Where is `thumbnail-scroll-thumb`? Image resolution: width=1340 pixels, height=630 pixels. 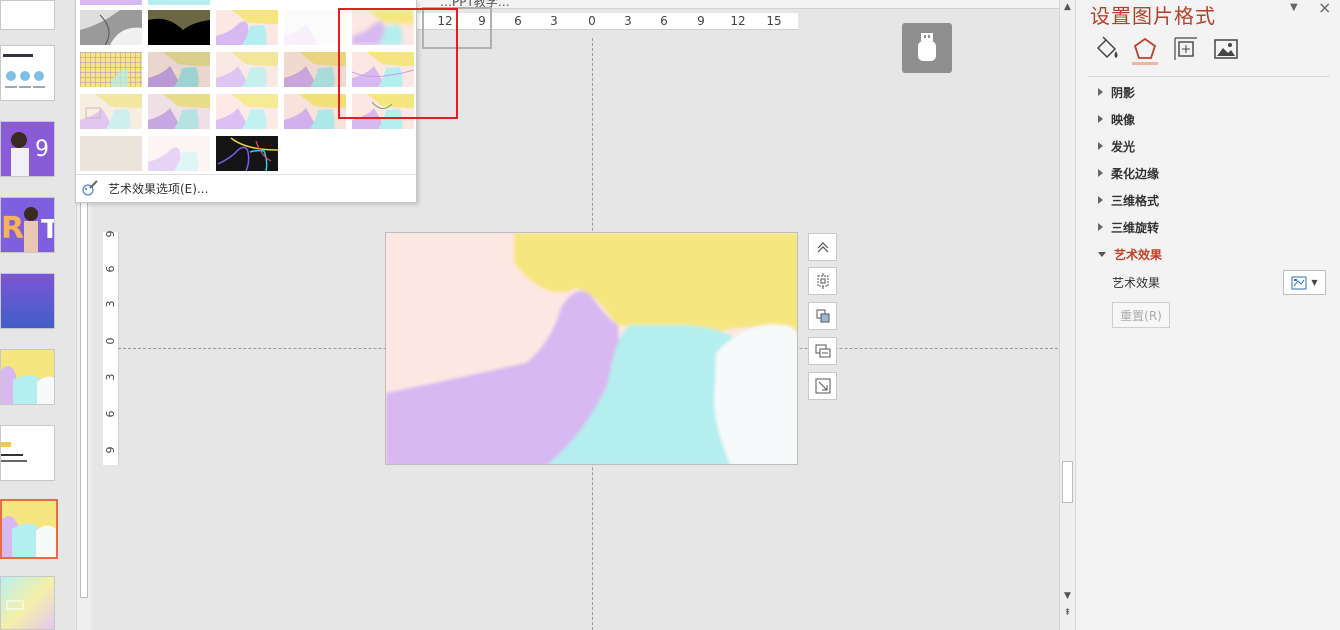 thumbnail-scroll-thumb is located at coordinates (84, 400).